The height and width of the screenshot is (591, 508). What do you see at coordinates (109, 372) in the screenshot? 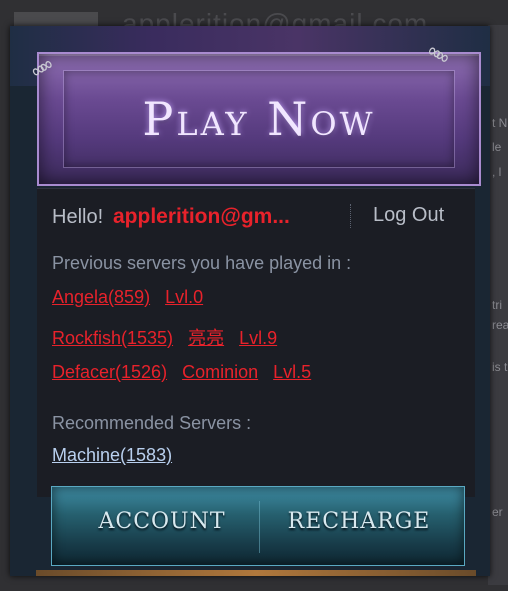
I see `server-link: Defacer(1526)` at bounding box center [109, 372].